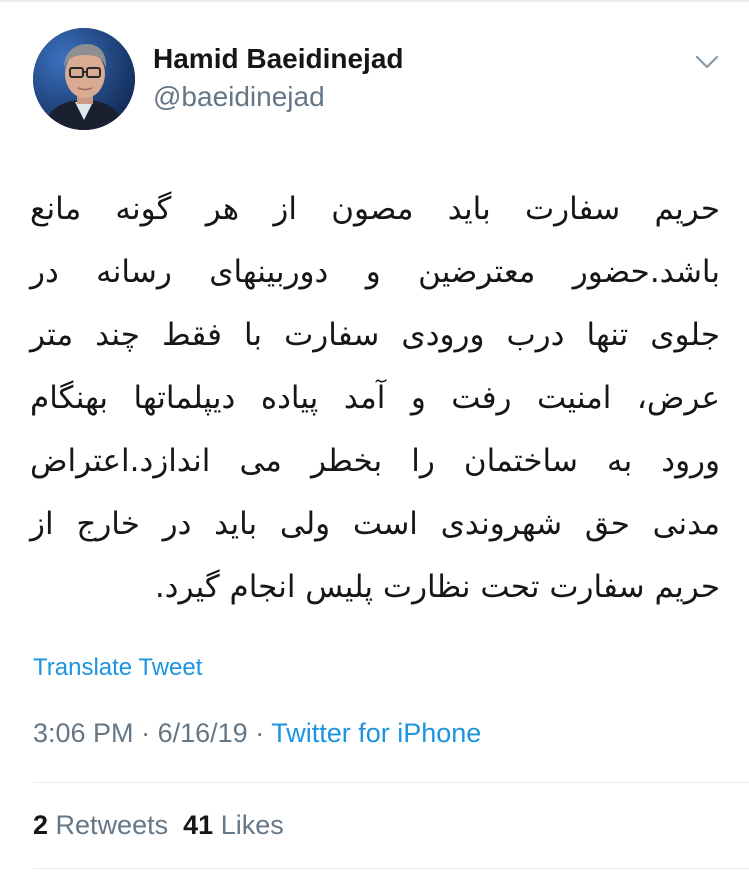  Describe the element at coordinates (376, 733) in the screenshot. I see `tweet-source-link: Twitter for iPhone` at that location.